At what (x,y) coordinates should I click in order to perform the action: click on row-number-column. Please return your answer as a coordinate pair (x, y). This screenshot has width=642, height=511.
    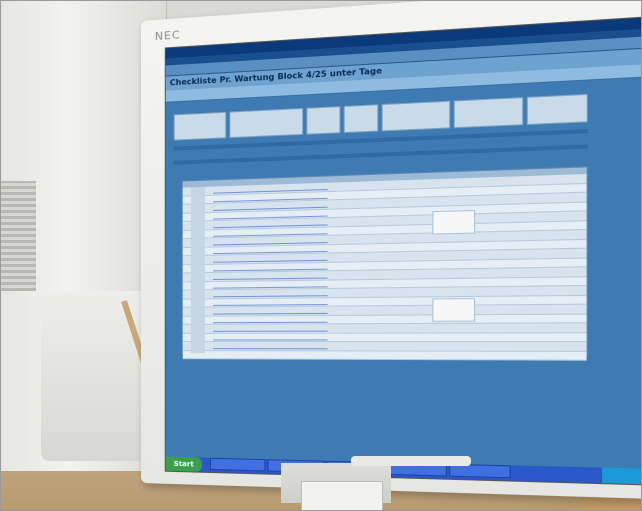
    Looking at the image, I should click on (198, 270).